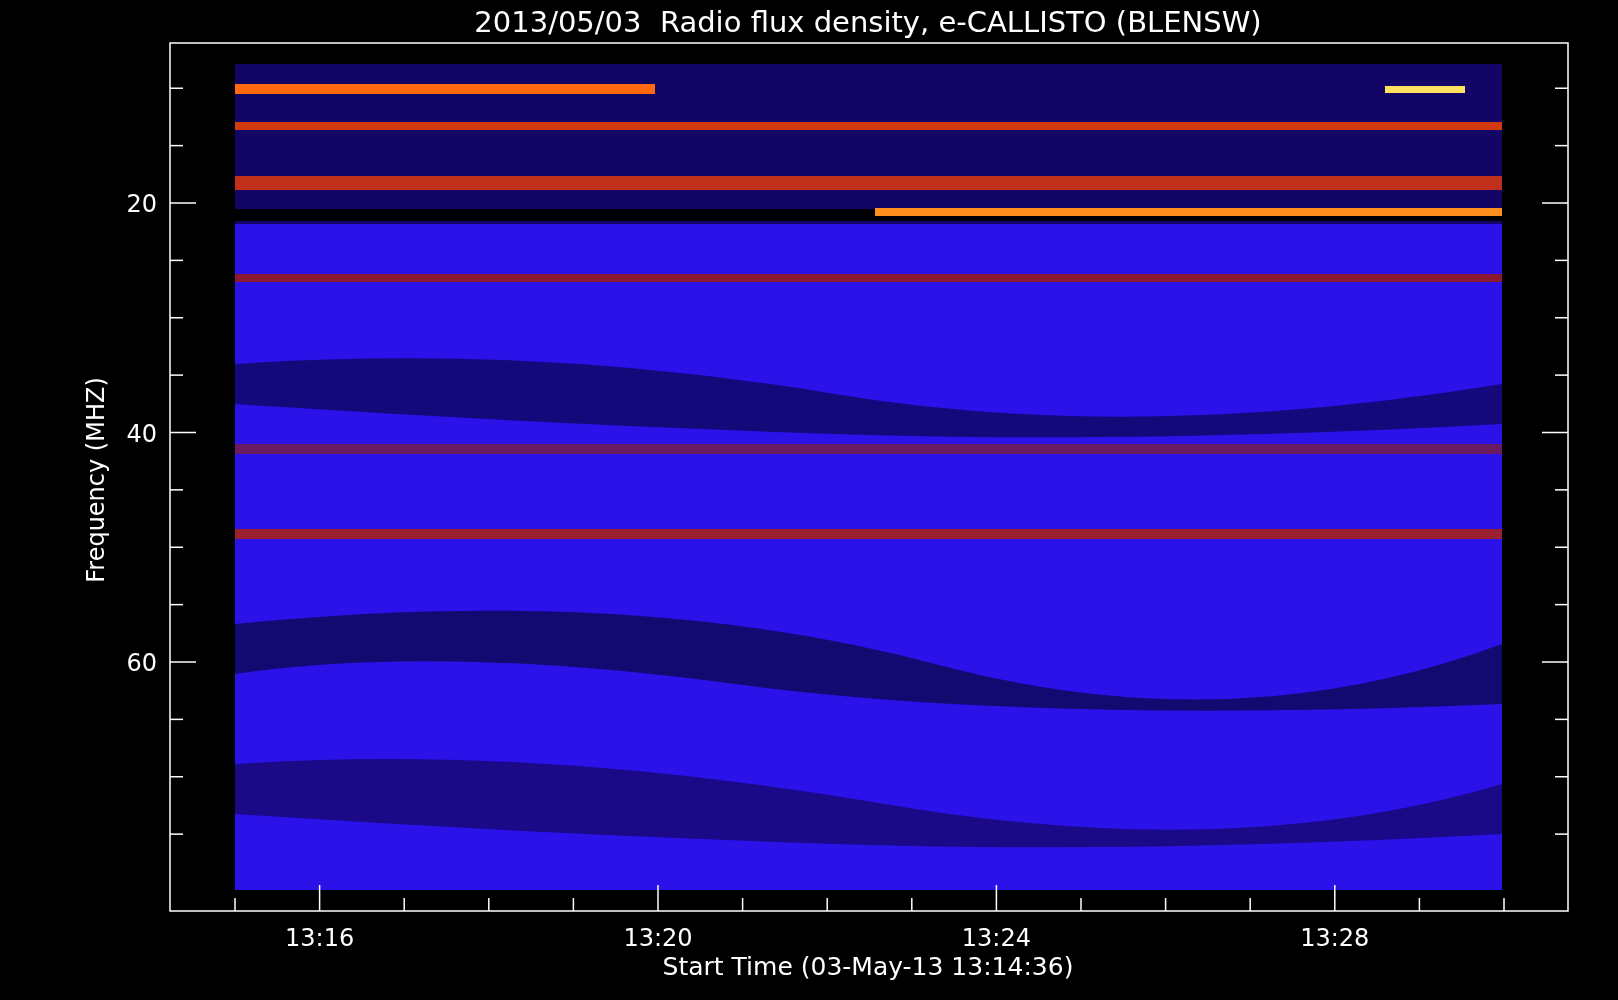 Image resolution: width=1618 pixels, height=1000 pixels. What do you see at coordinates (320, 938) in the screenshot?
I see `axis-tick-label: 13:16` at bounding box center [320, 938].